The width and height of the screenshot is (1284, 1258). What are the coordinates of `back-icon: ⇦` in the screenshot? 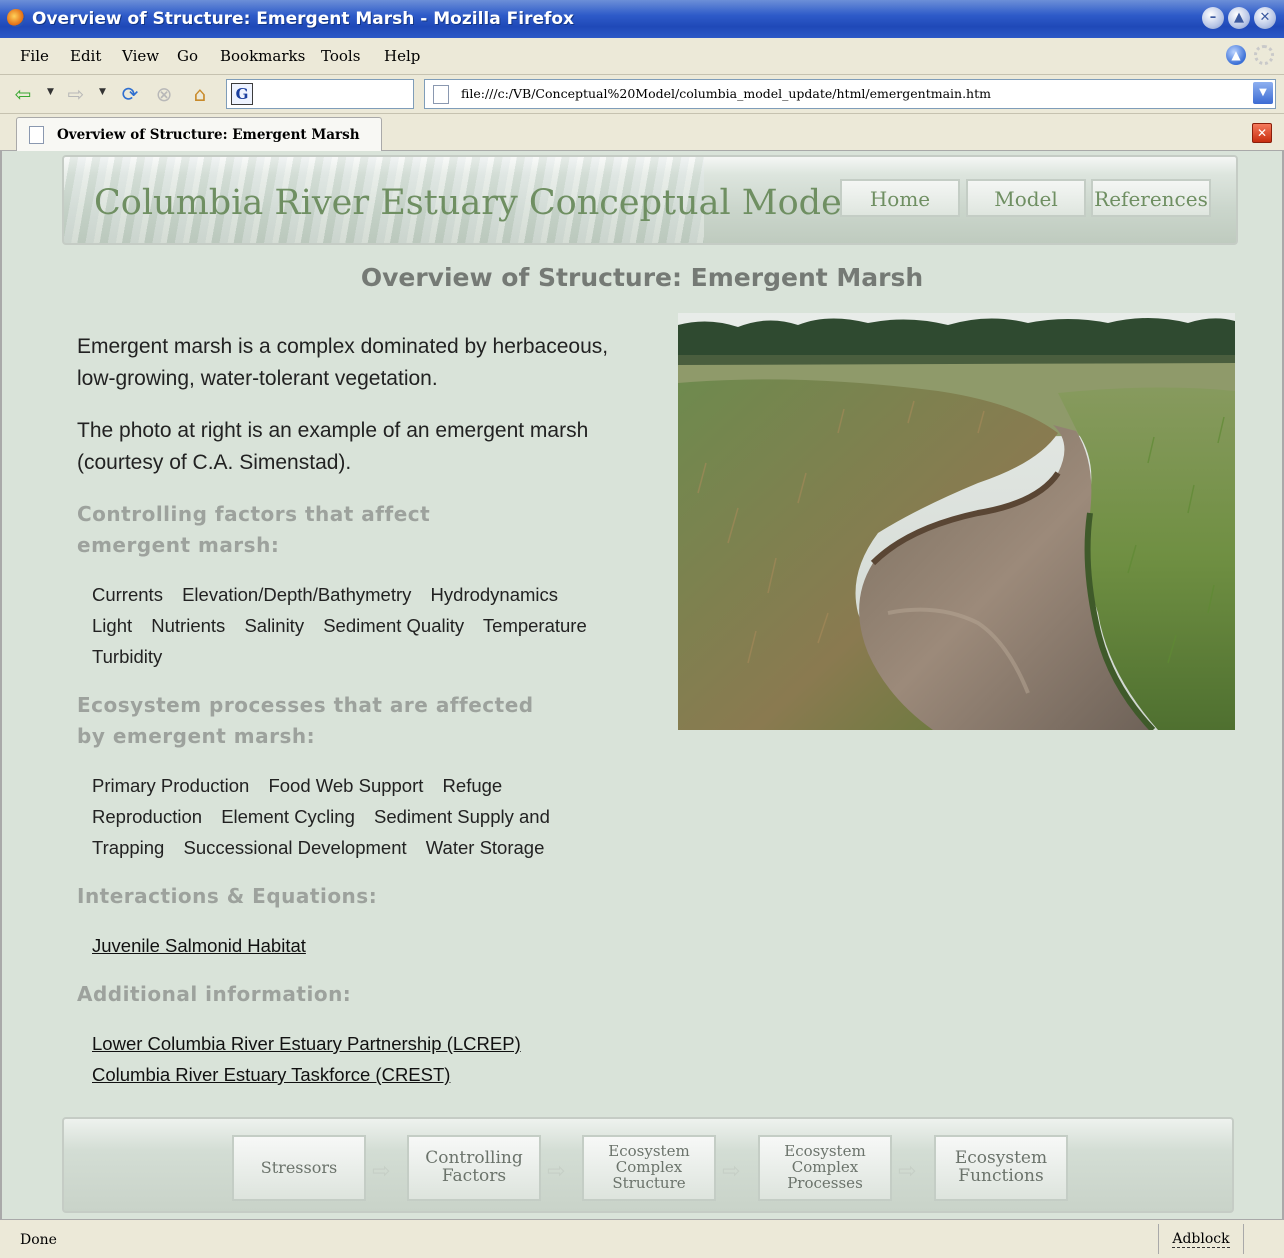 It's located at (23, 94).